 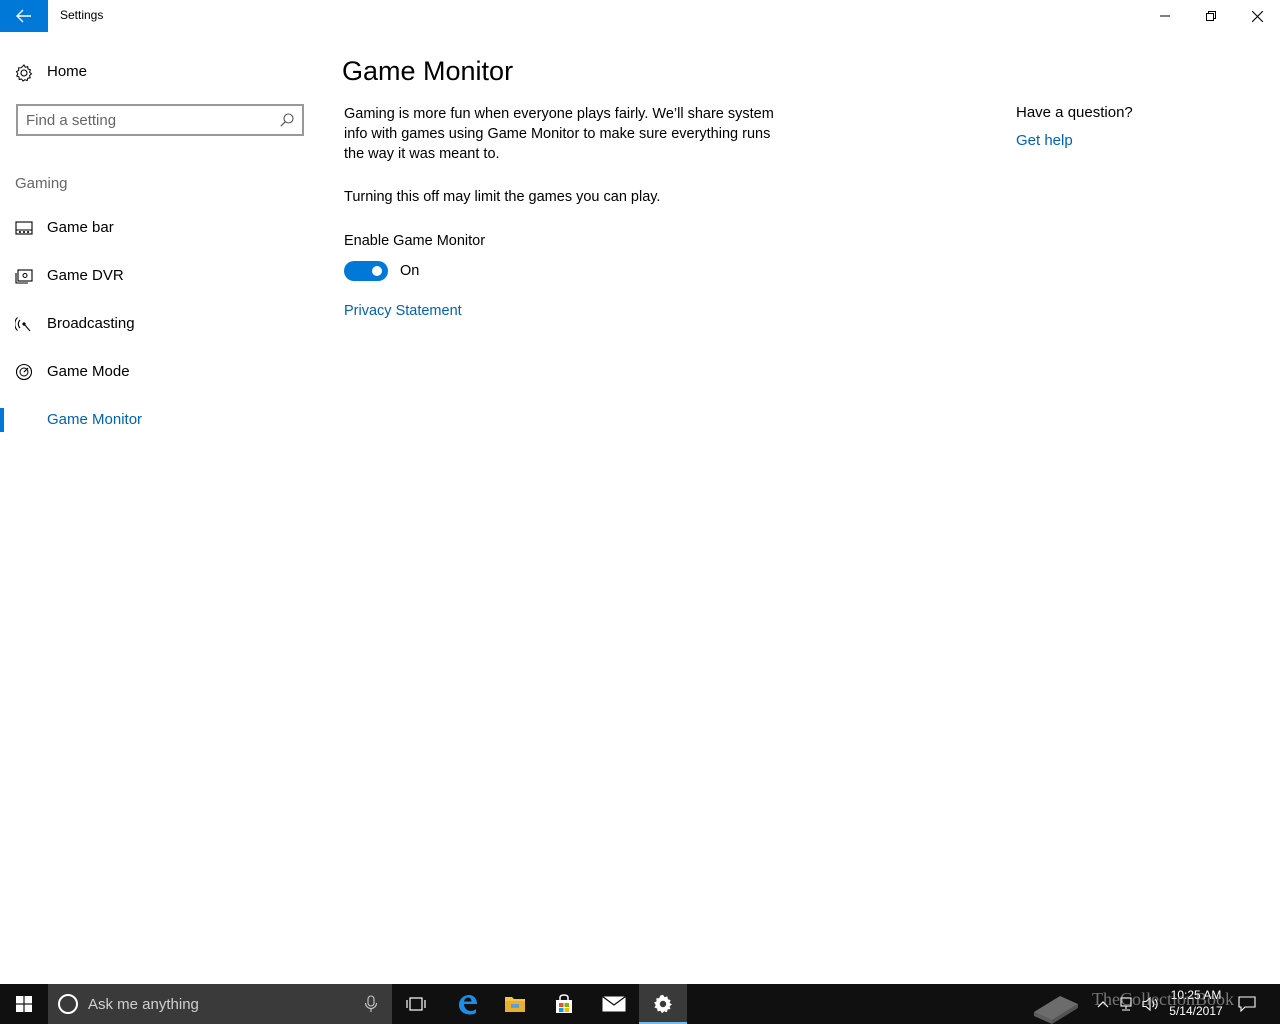 I want to click on microphone-icon, so click(x=371, y=1004).